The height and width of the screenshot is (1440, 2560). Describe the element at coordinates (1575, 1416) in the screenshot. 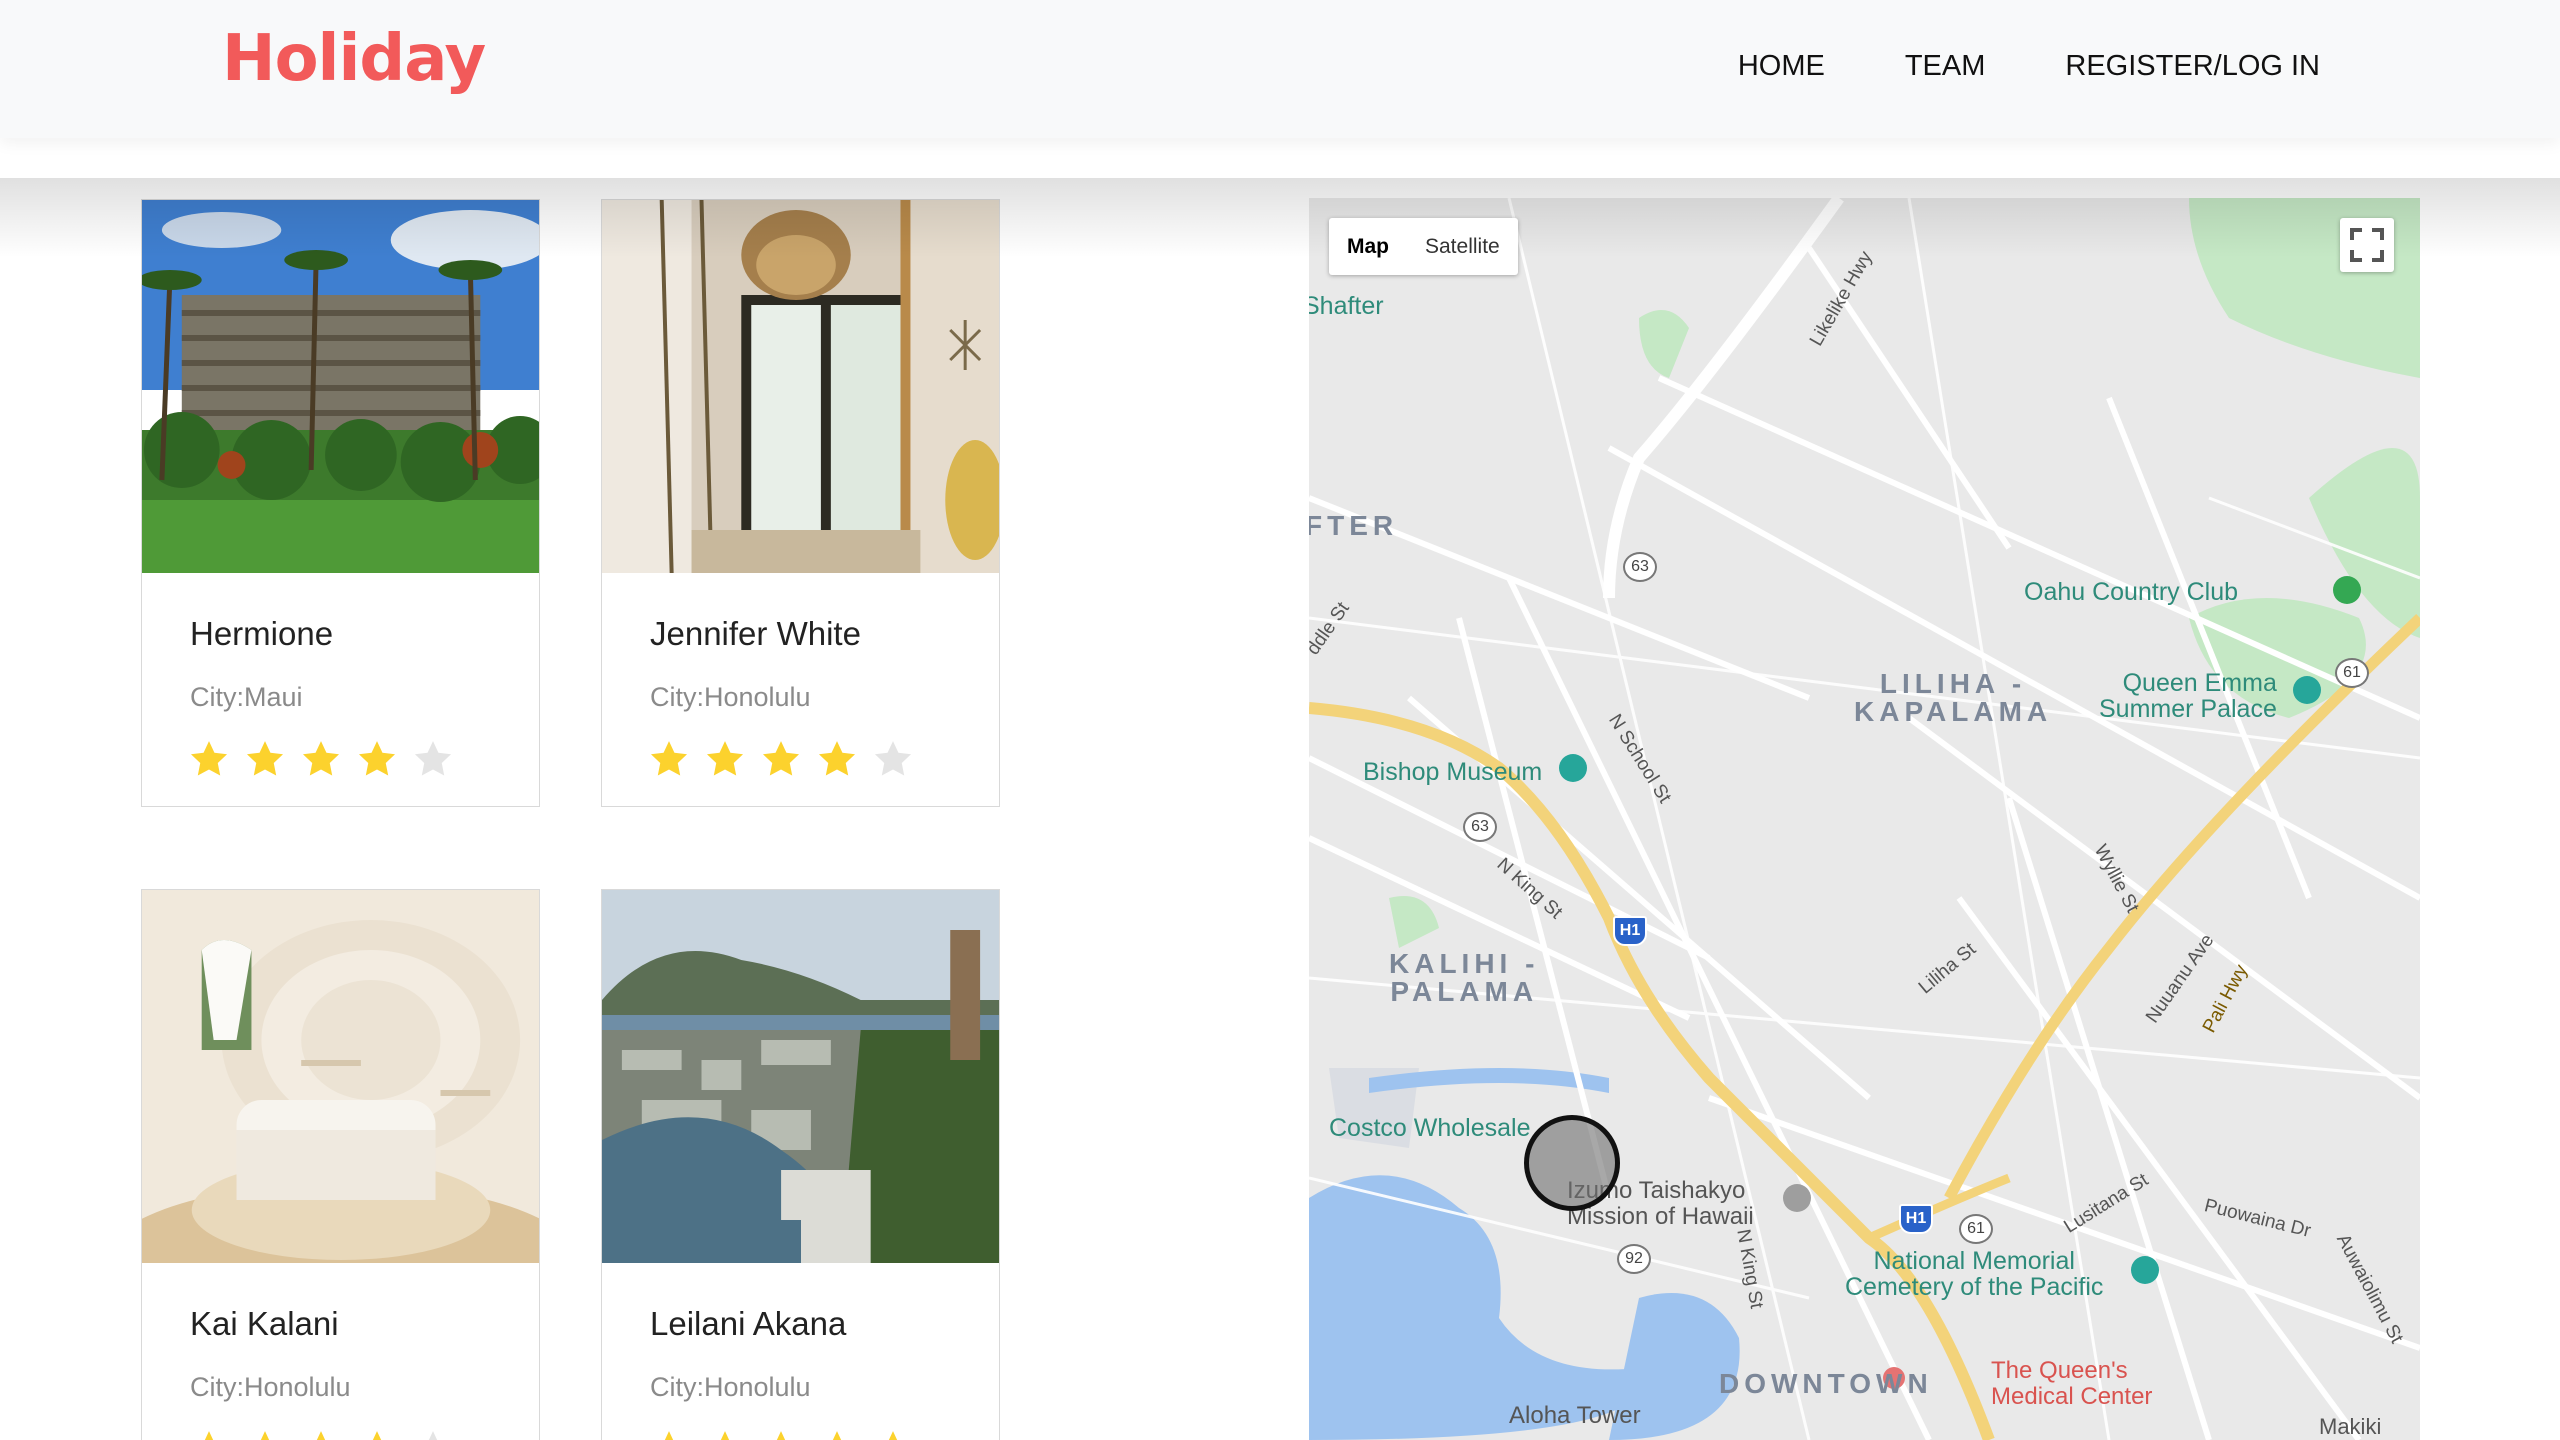

I see `map-poi-label: Aloha Tower` at that location.